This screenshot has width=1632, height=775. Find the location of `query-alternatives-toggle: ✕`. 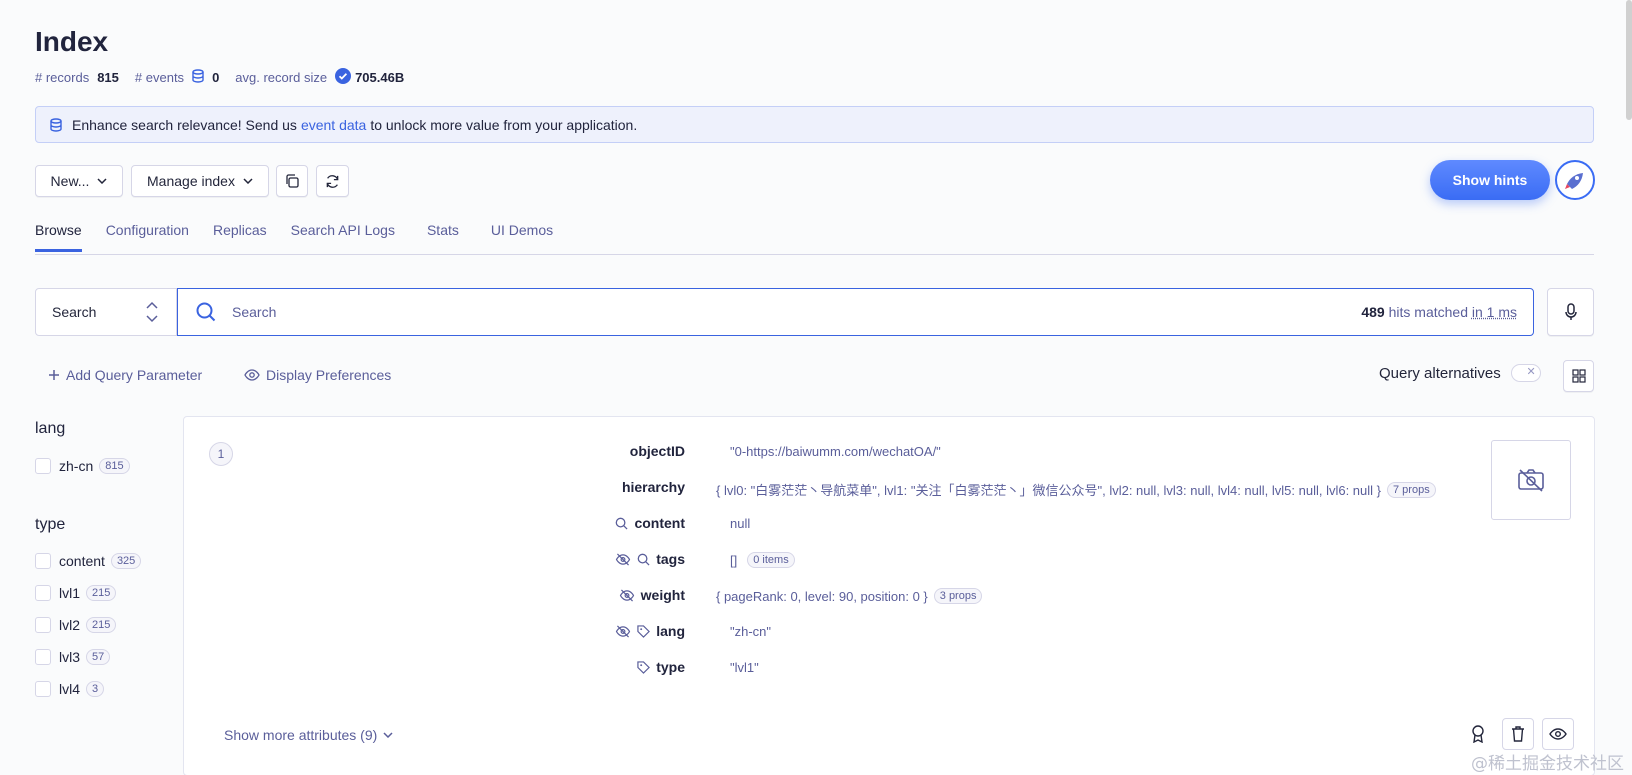

query-alternatives-toggle: ✕ is located at coordinates (1526, 373).